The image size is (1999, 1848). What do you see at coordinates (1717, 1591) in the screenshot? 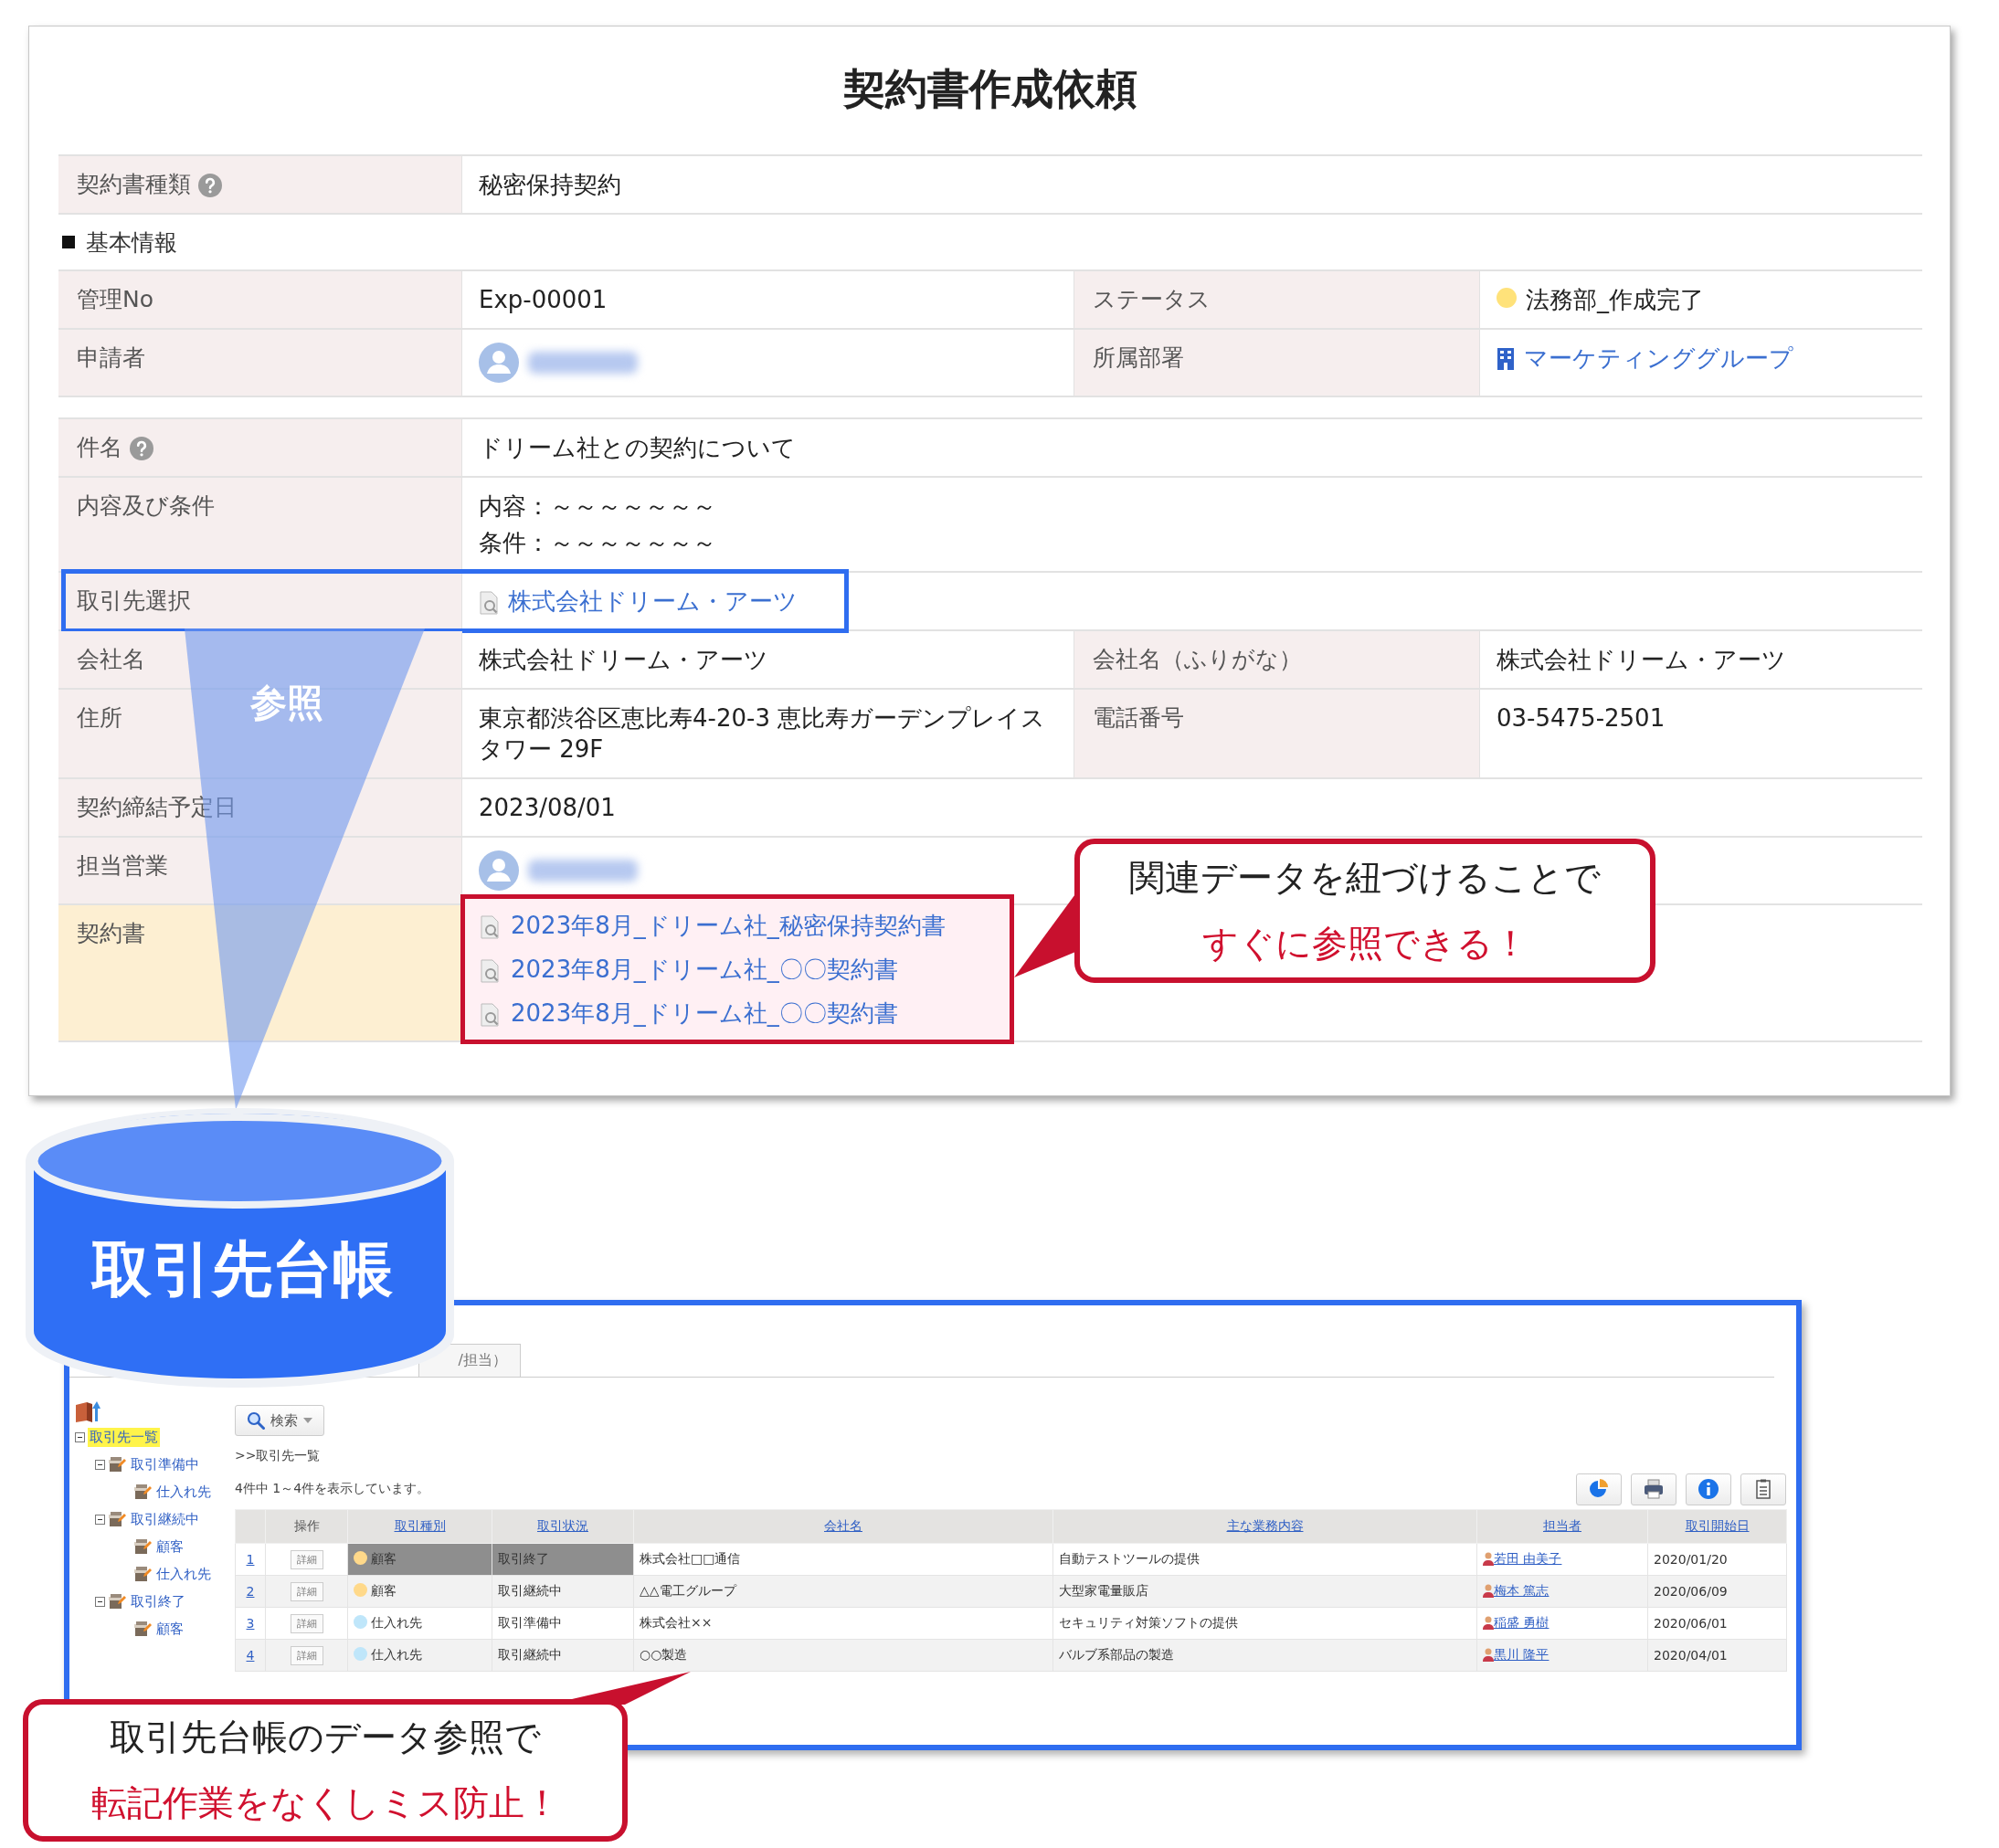
I see `table-cell: 2020/06/09` at bounding box center [1717, 1591].